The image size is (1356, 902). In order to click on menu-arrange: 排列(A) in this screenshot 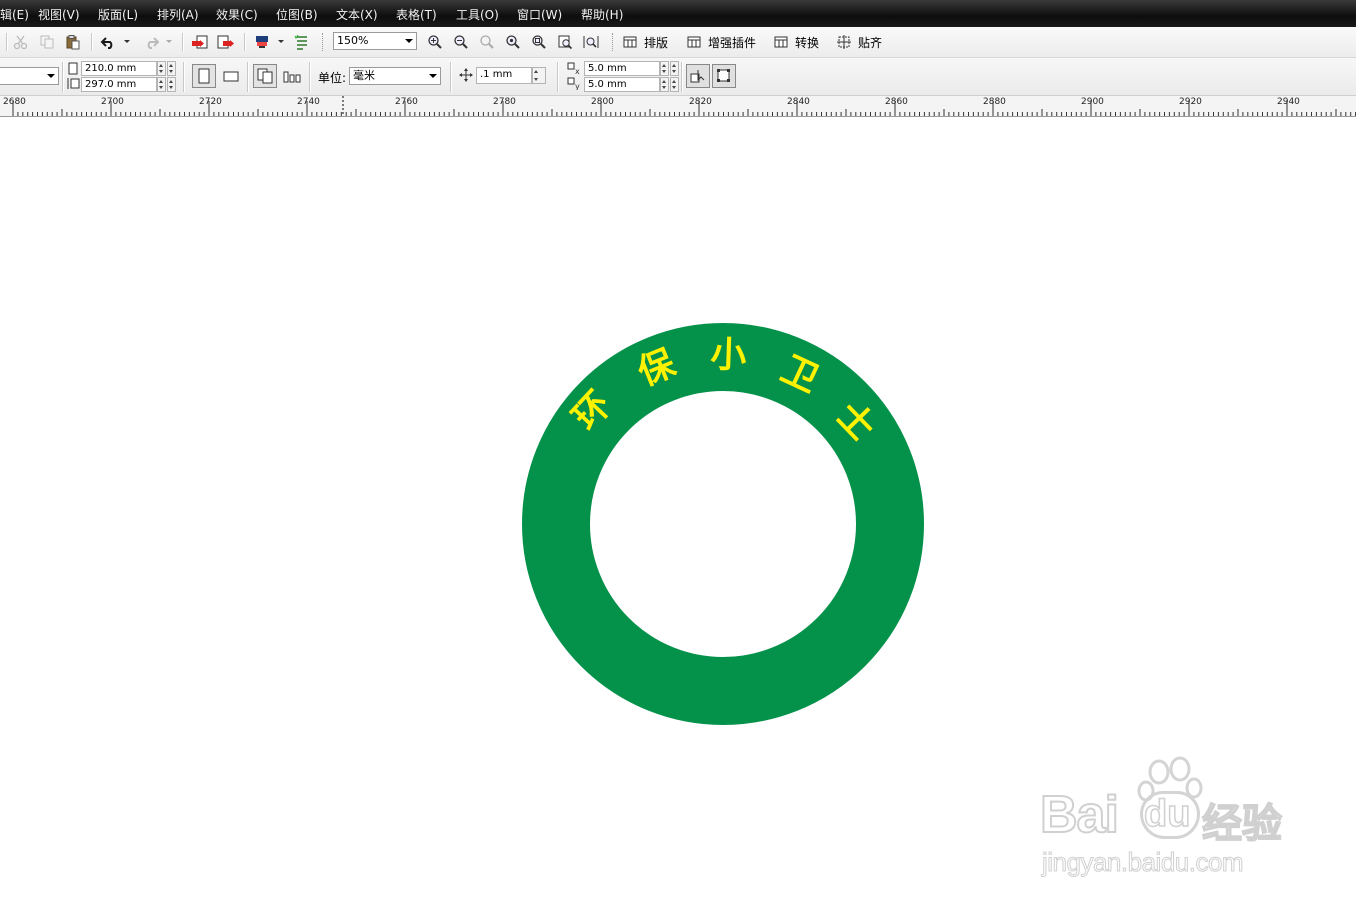, I will do `click(178, 14)`.